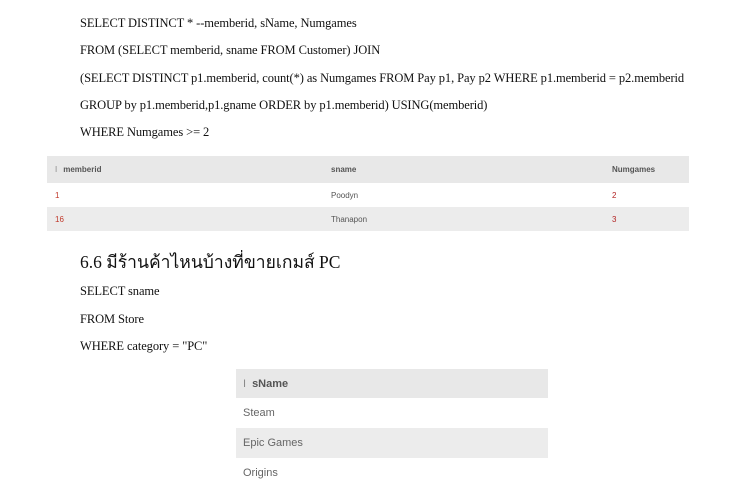  I want to click on column-header-sname: IsName, so click(392, 383).